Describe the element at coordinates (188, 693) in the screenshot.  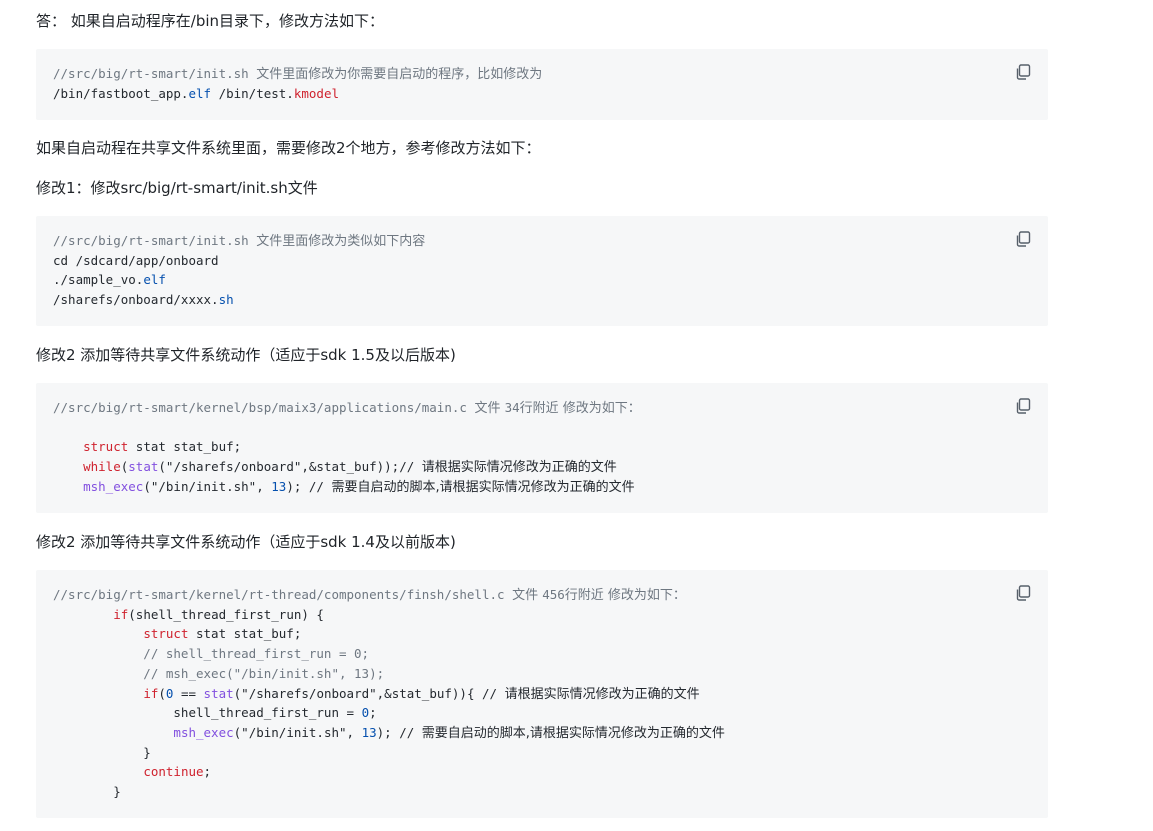
I see `code-token: ==` at that location.